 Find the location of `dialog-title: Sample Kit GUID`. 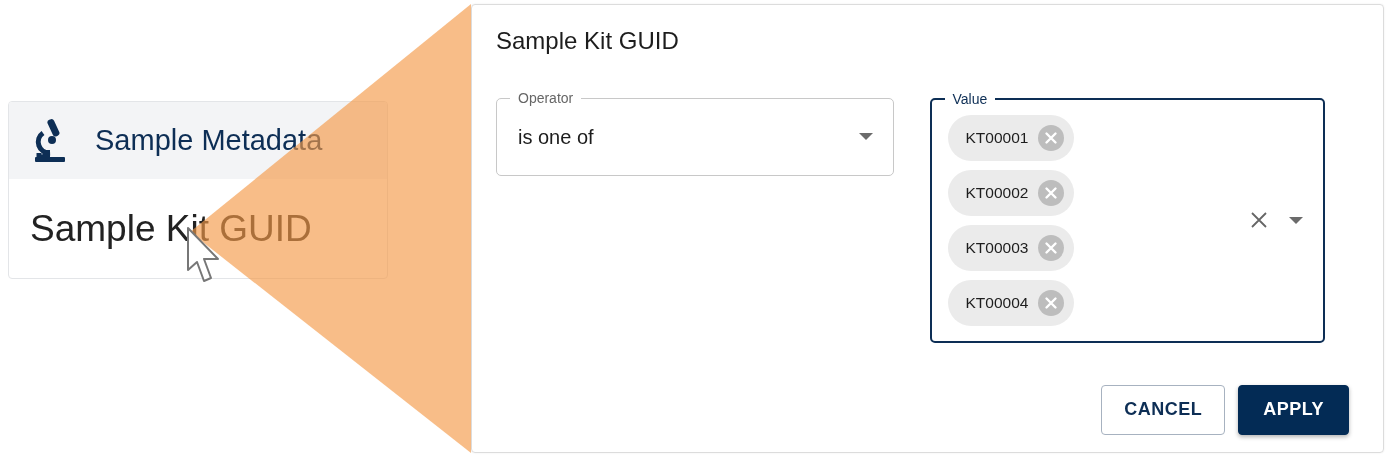

dialog-title: Sample Kit GUID is located at coordinates (588, 41).